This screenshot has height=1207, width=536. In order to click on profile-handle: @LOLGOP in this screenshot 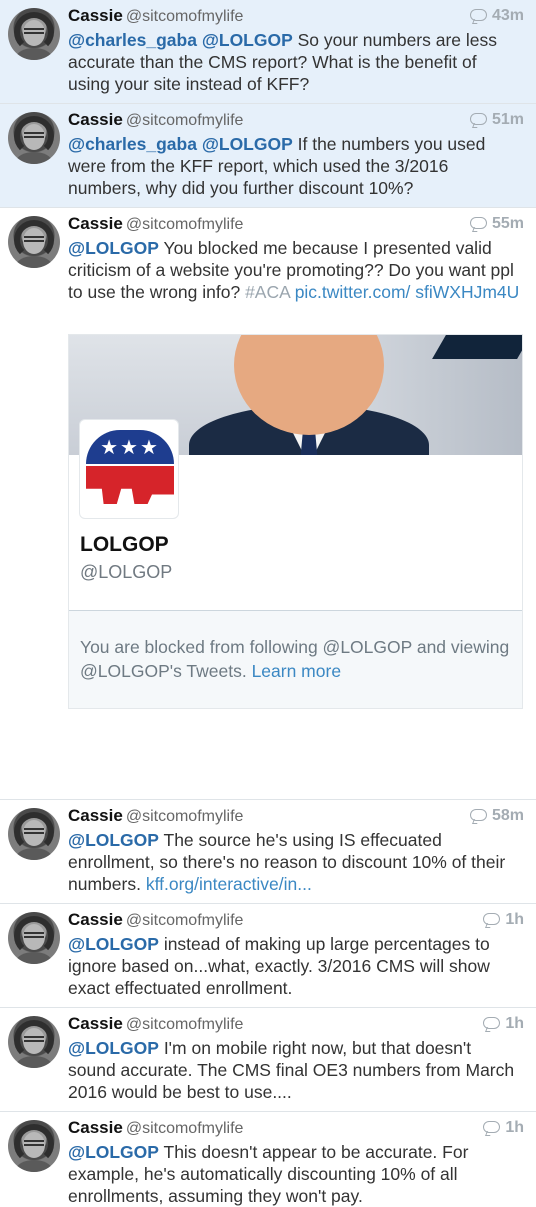, I will do `click(126, 572)`.